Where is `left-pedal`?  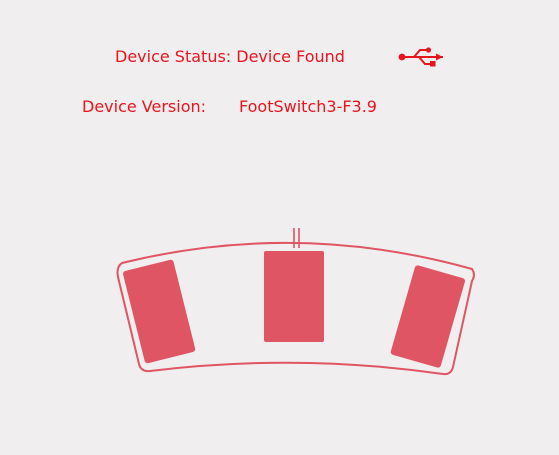
left-pedal is located at coordinates (159, 311).